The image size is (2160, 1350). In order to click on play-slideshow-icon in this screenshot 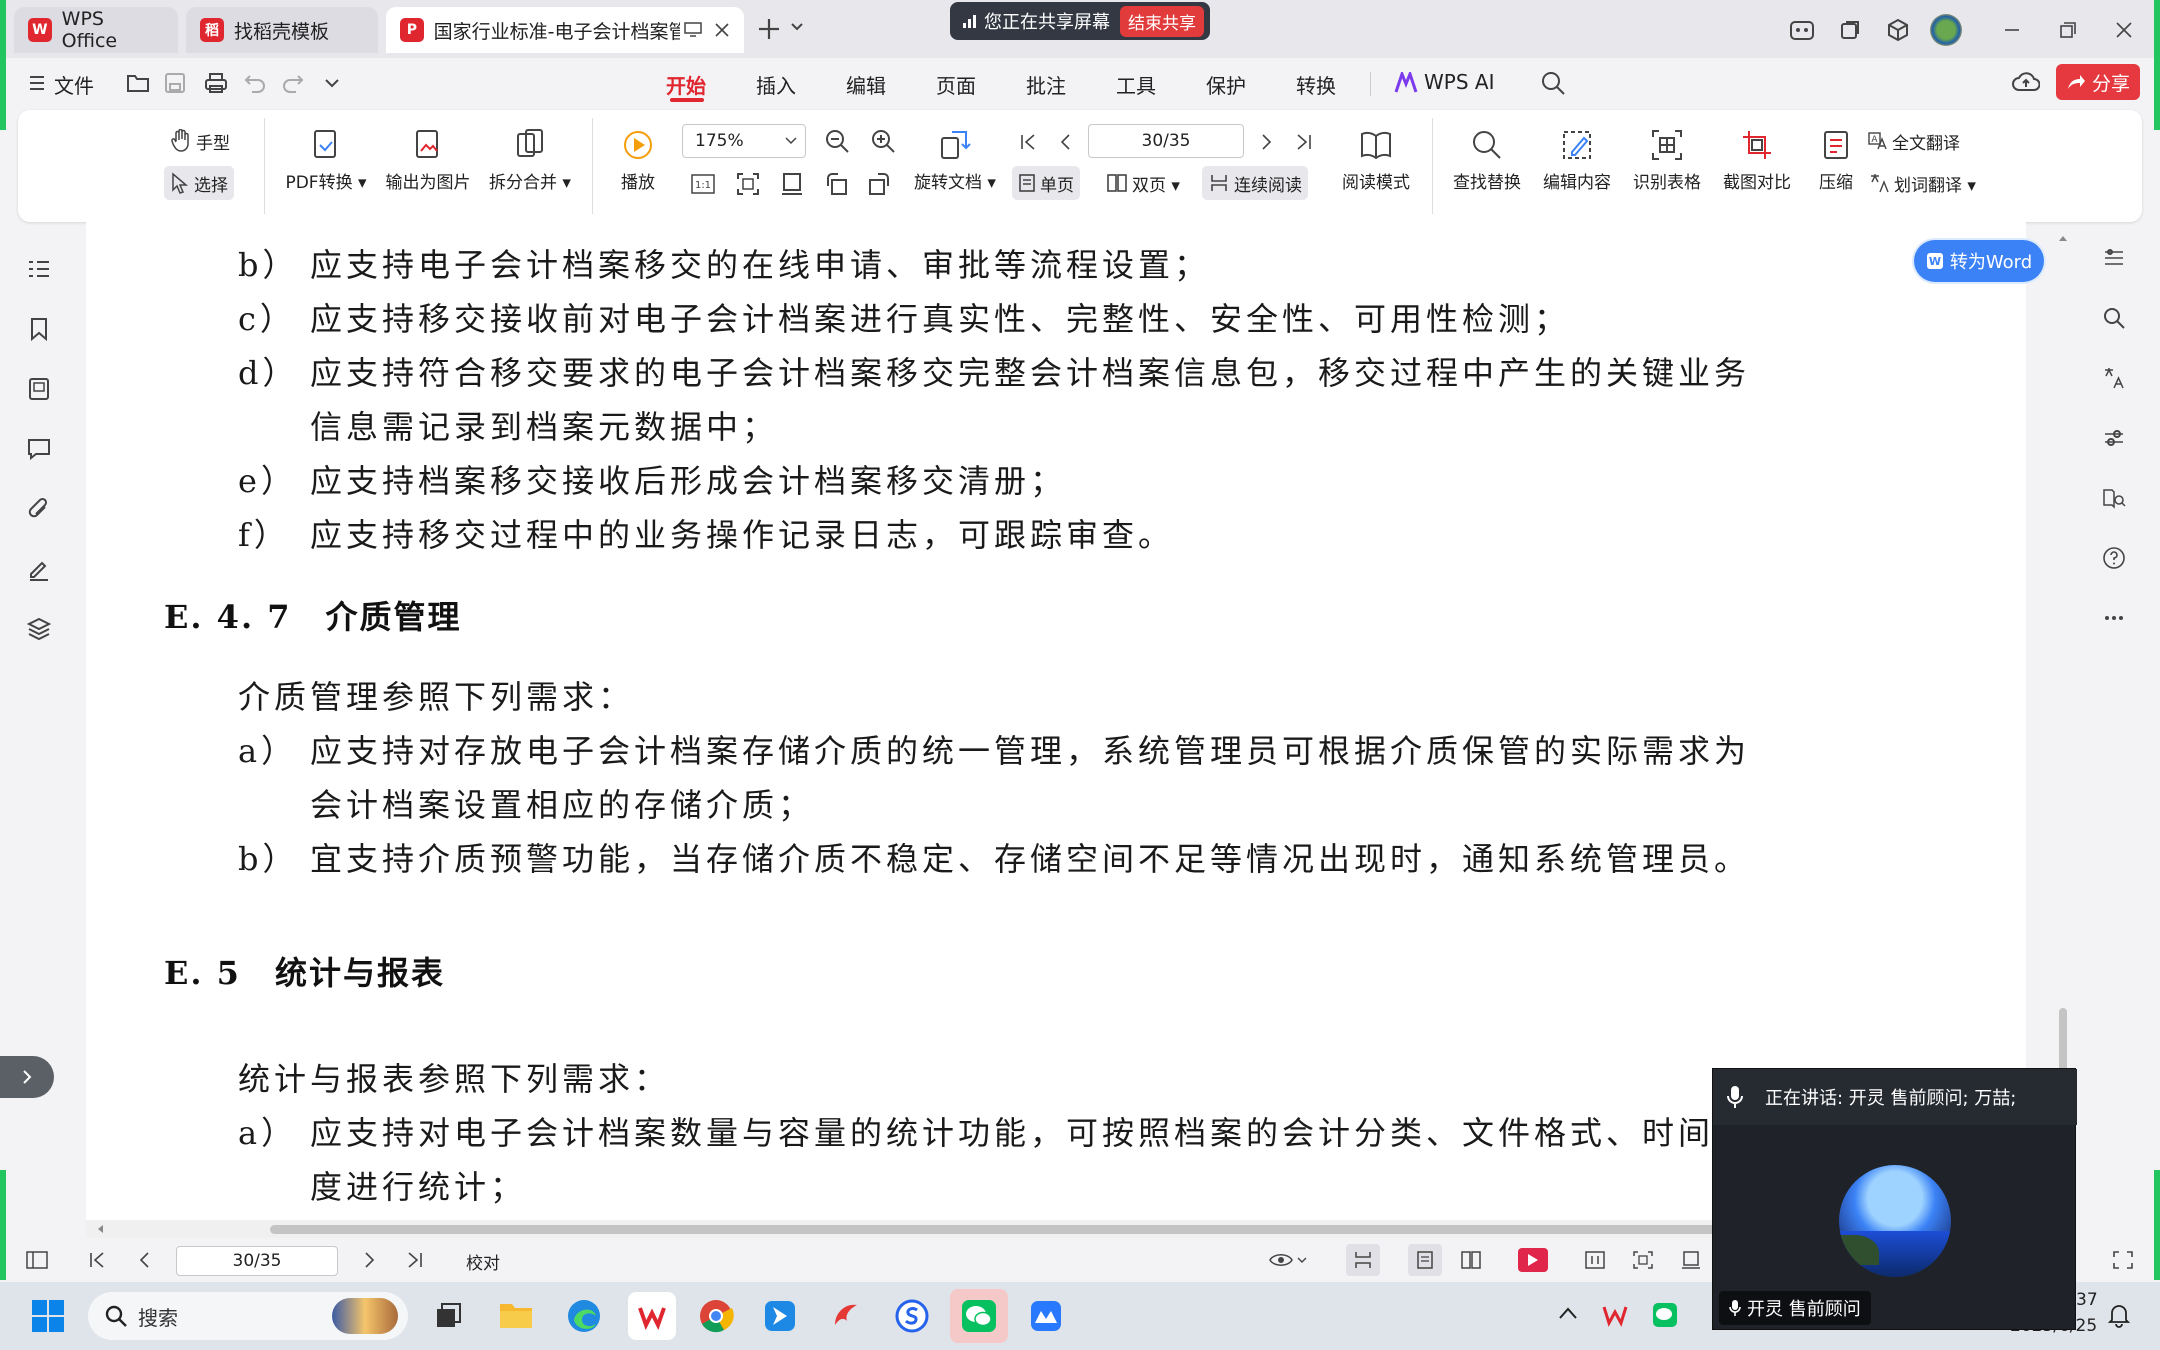, I will do `click(1533, 1260)`.